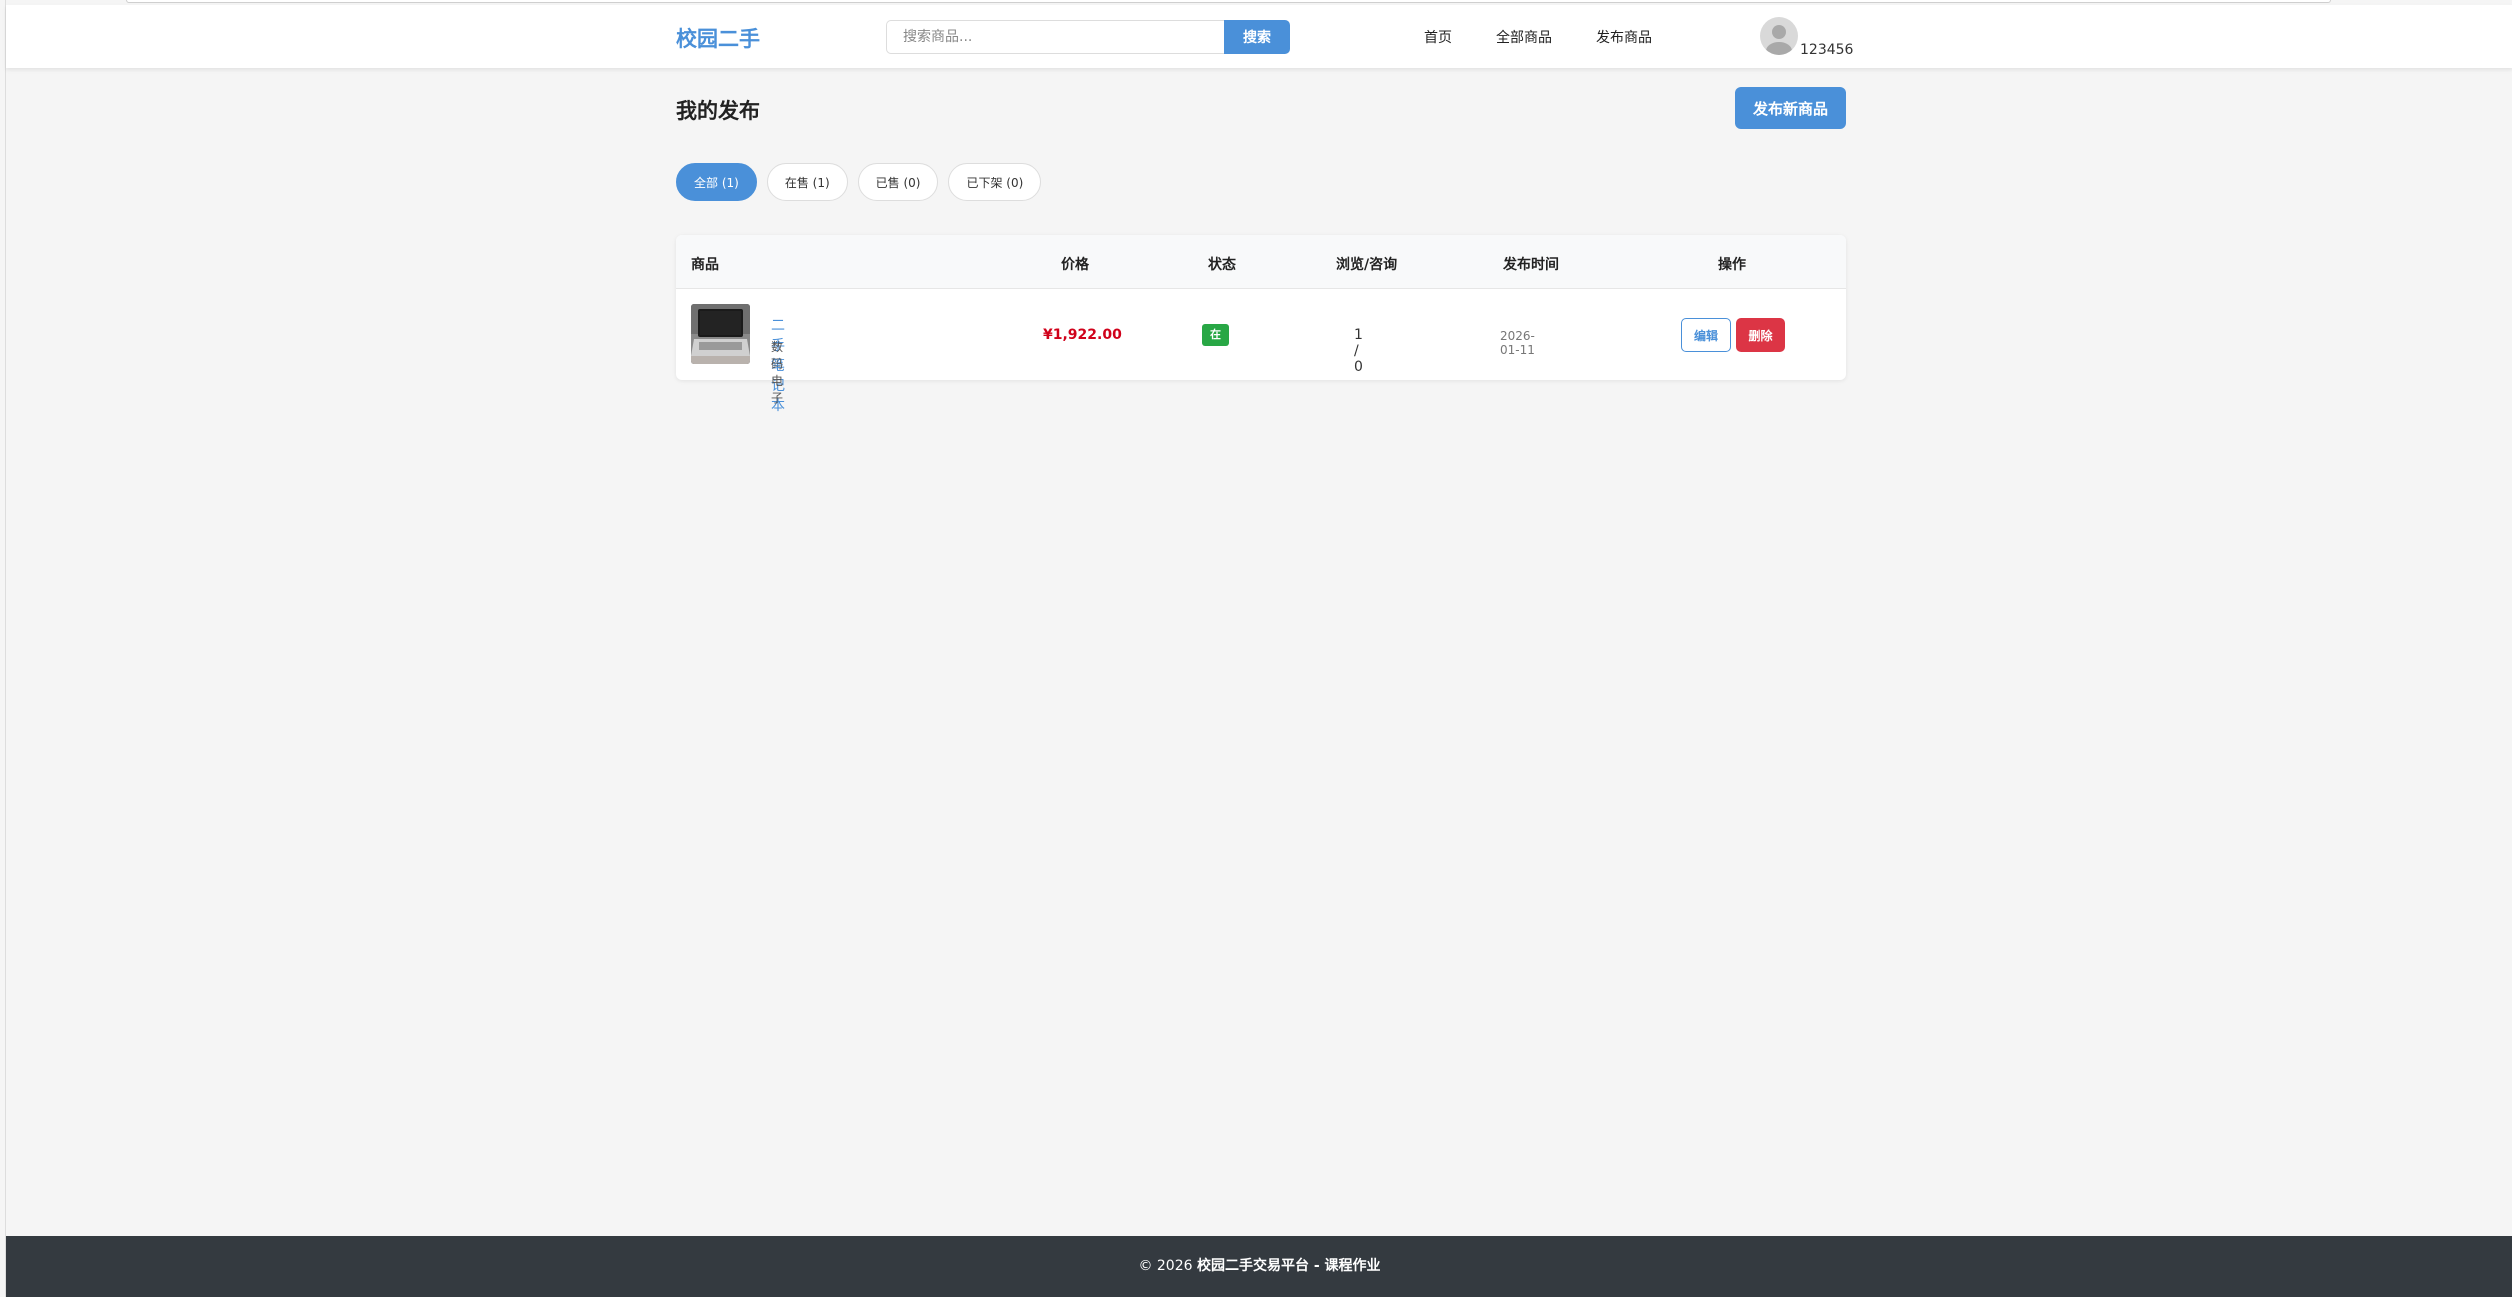  Describe the element at coordinates (1228, 1) in the screenshot. I see `browser-edge` at that location.